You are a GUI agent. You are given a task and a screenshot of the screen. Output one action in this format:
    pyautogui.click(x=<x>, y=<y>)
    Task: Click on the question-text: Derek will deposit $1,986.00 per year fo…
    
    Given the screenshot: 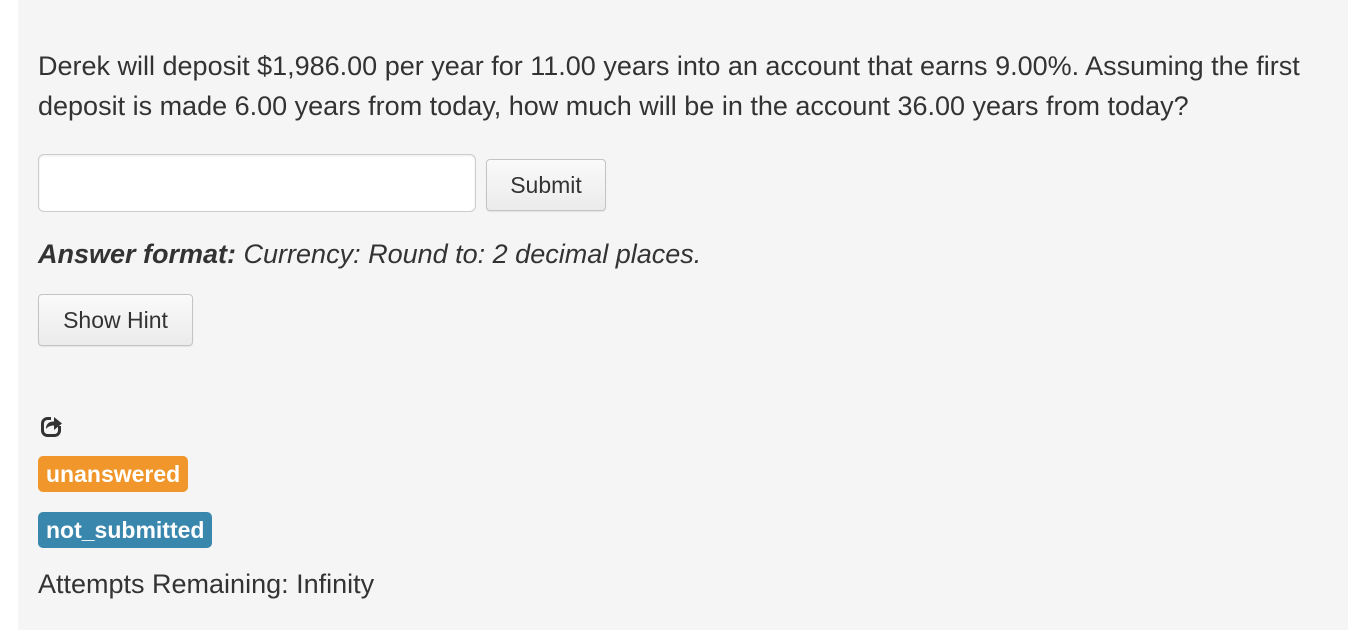 What is the action you would take?
    pyautogui.click(x=669, y=86)
    